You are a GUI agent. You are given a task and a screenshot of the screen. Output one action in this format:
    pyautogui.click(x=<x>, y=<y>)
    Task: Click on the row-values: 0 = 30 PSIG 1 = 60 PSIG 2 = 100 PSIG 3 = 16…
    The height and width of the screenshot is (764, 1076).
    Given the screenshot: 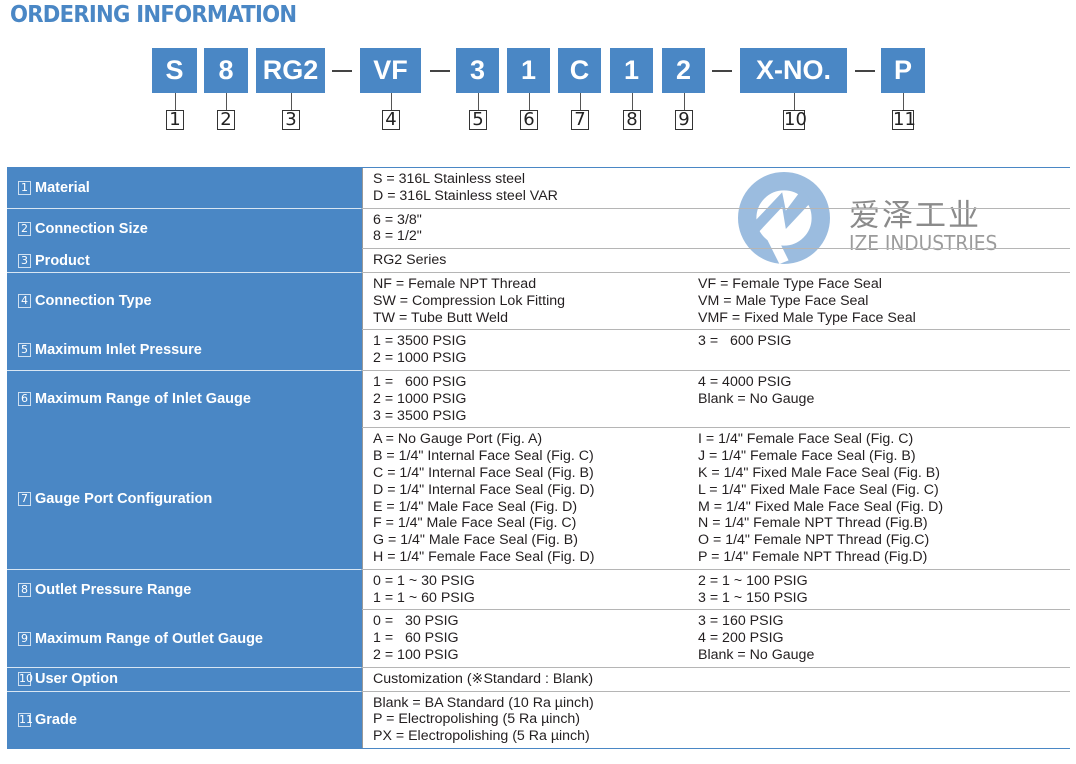 What is the action you would take?
    pyautogui.click(x=716, y=638)
    